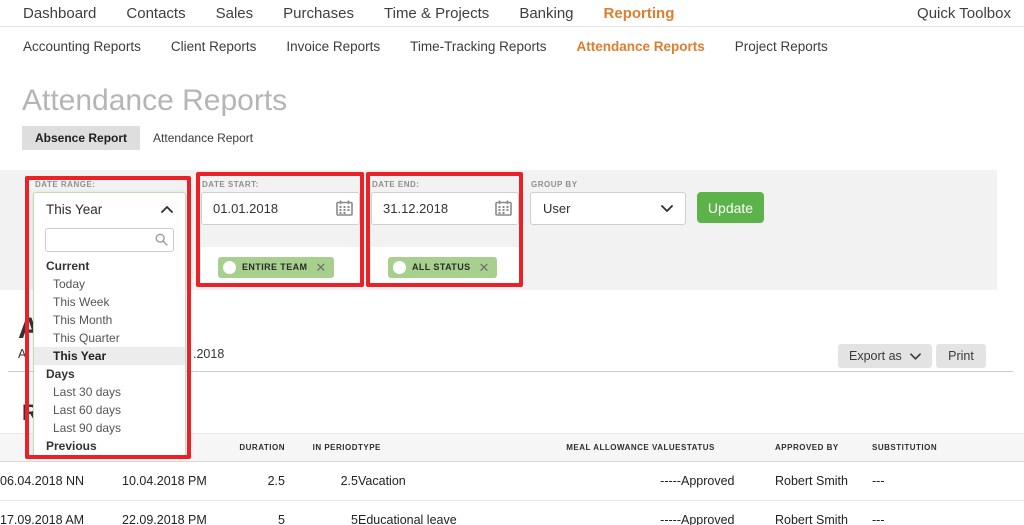  I want to click on tag-label: ALL STATUS, so click(441, 267).